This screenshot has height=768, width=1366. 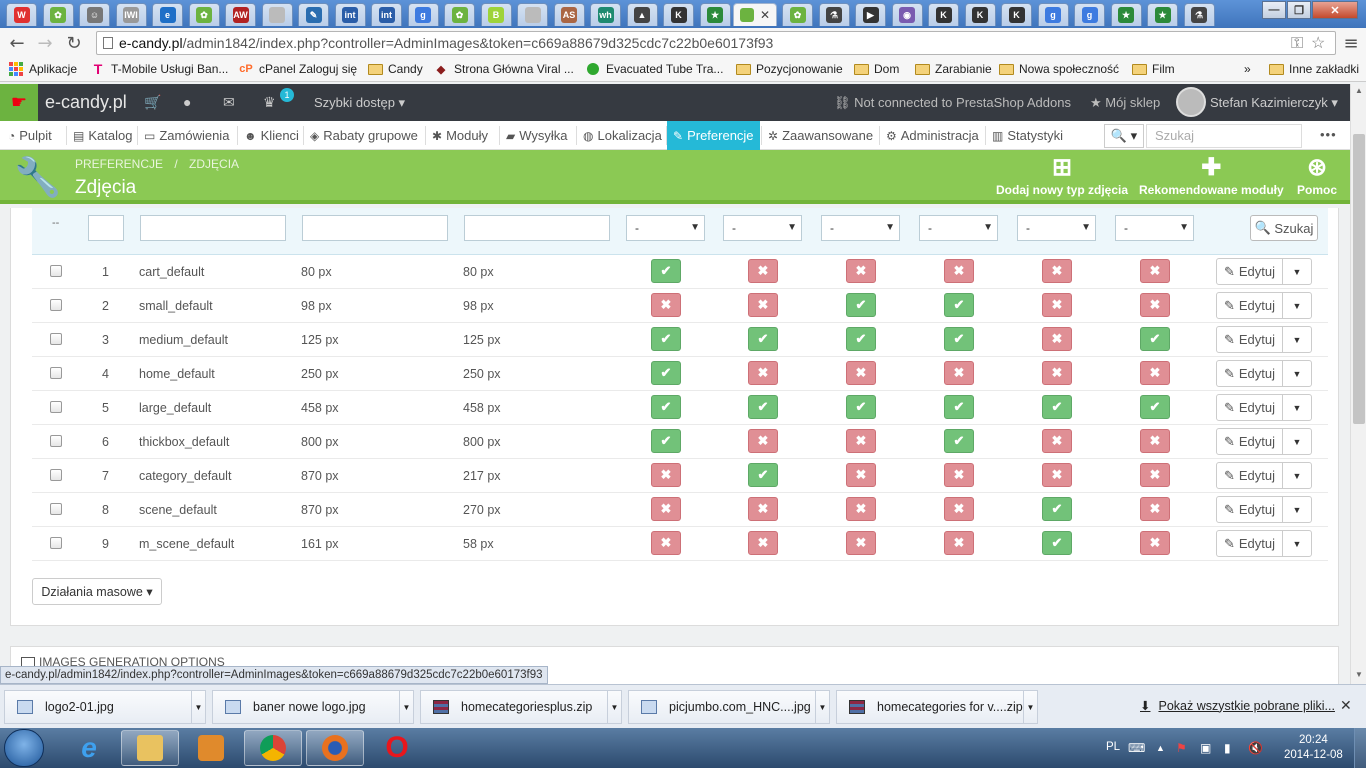 What do you see at coordinates (1124, 136) in the screenshot?
I see `search-type-dropdown: 🔍 ▾` at bounding box center [1124, 136].